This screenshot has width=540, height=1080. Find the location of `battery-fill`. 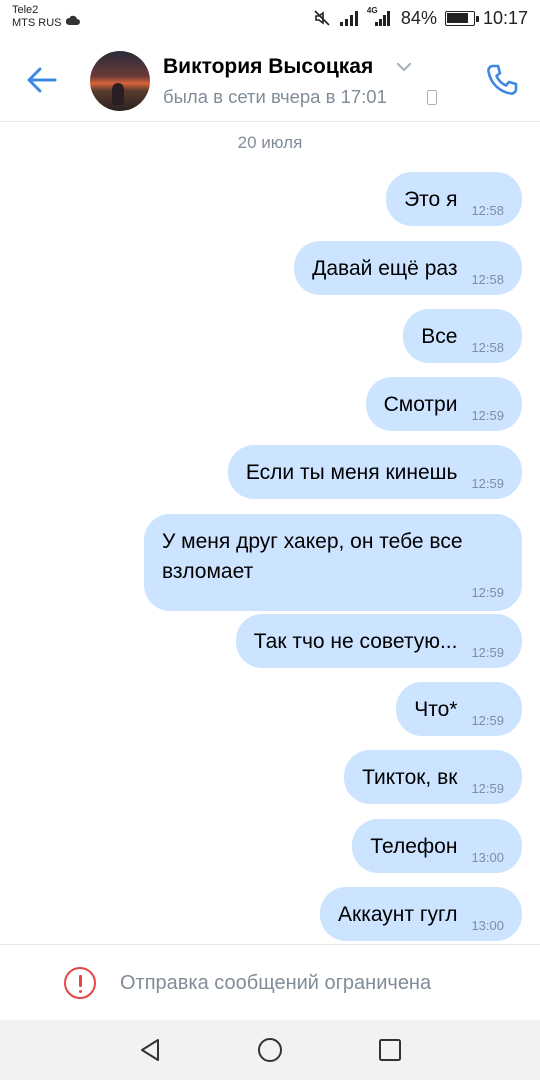

battery-fill is located at coordinates (458, 18).